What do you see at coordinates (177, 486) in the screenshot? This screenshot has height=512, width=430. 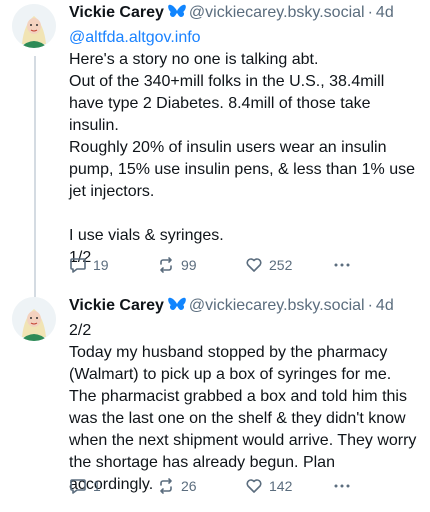 I see `repost-button: 26` at bounding box center [177, 486].